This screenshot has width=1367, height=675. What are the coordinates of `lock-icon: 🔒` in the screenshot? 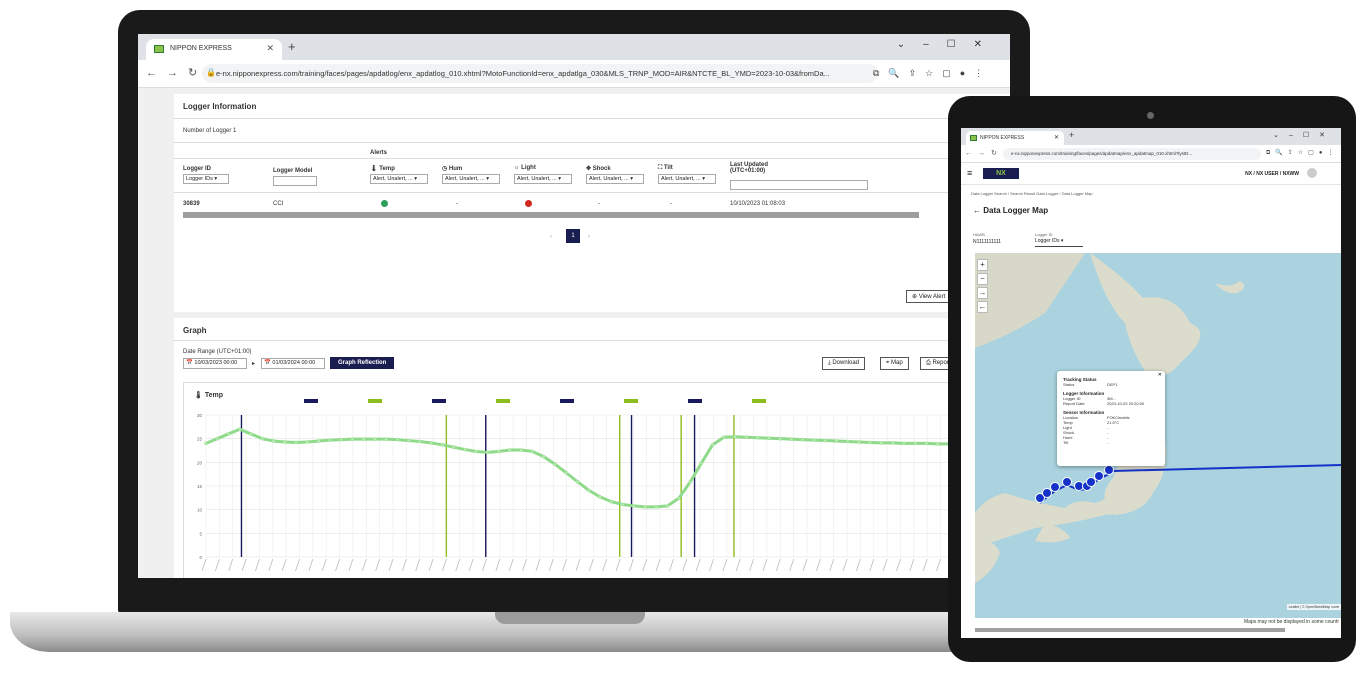 It's located at (211, 72).